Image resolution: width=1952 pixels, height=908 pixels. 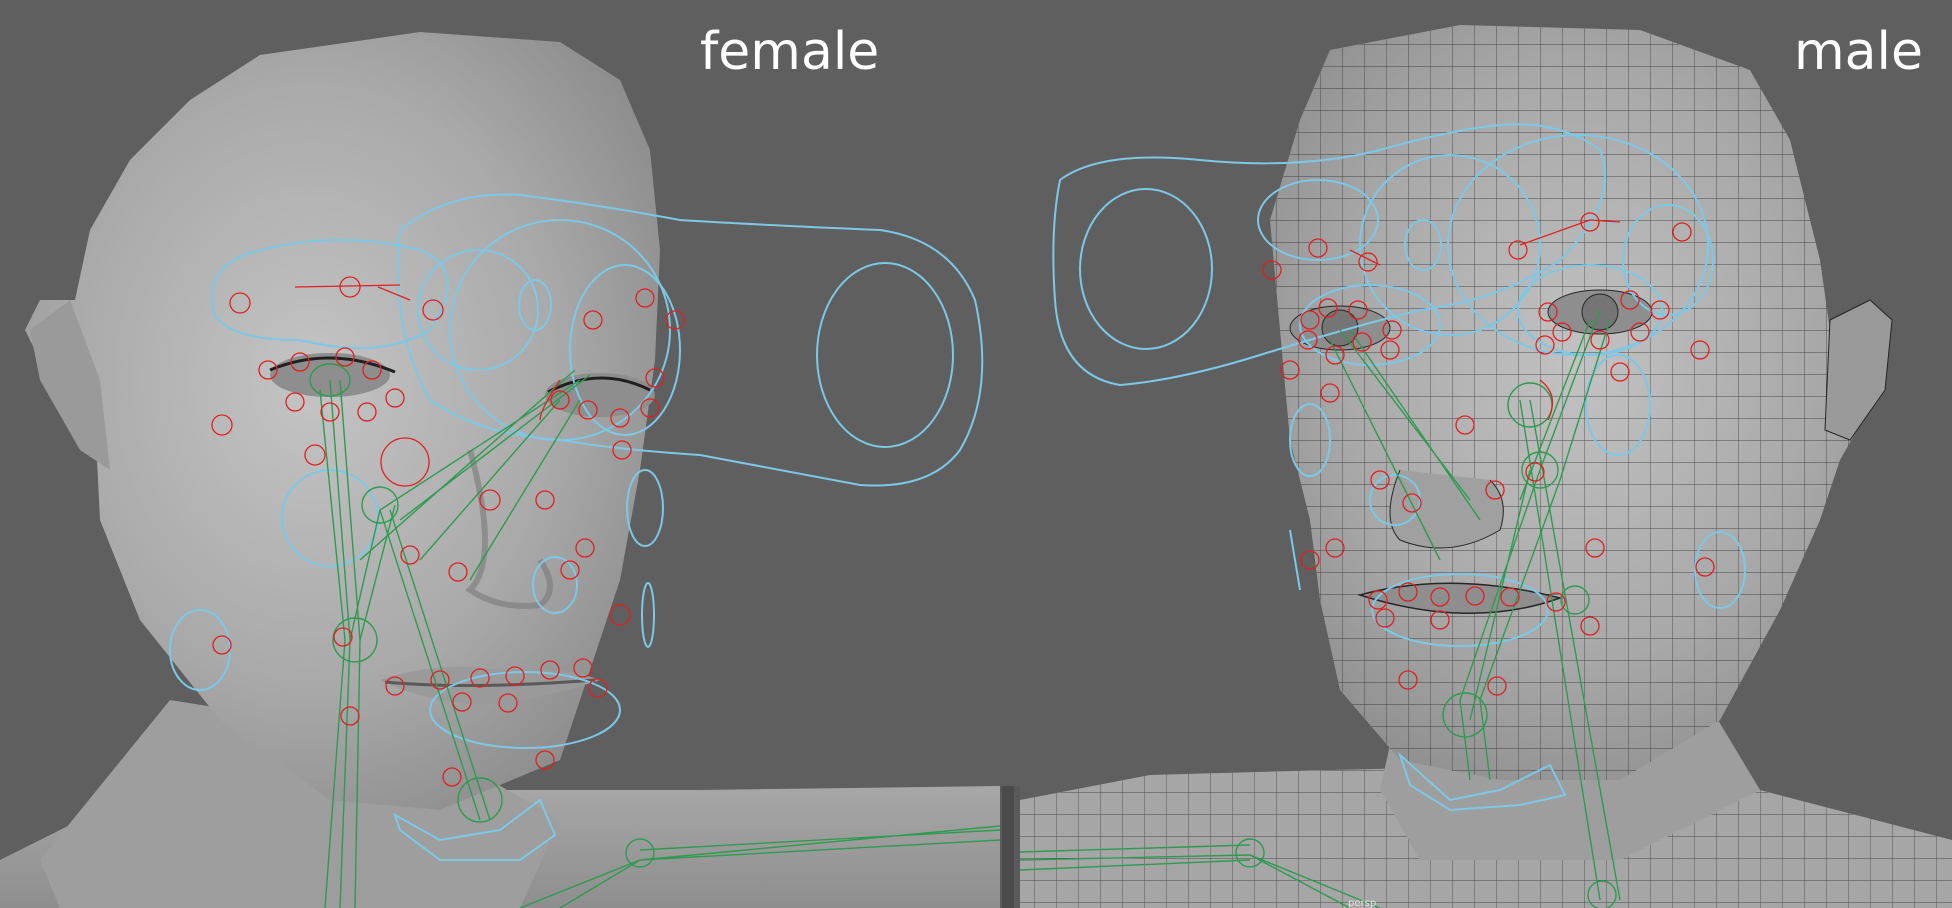 I want to click on camera-label: persp, so click(x=1362, y=903).